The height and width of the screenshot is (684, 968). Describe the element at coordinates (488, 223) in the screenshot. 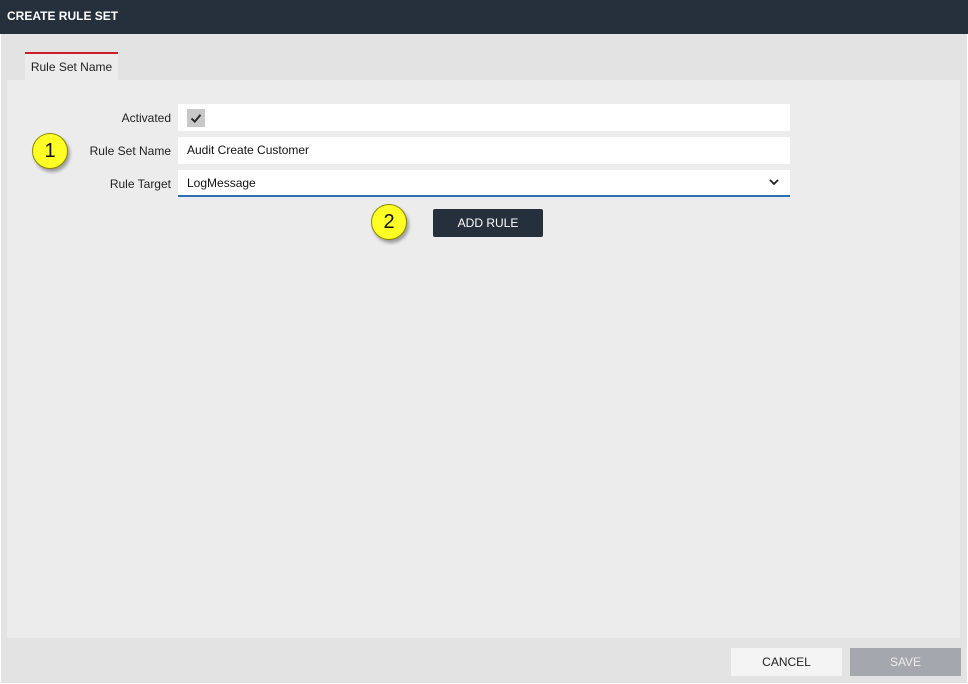

I see `add-rule-button: ADD RULE` at that location.